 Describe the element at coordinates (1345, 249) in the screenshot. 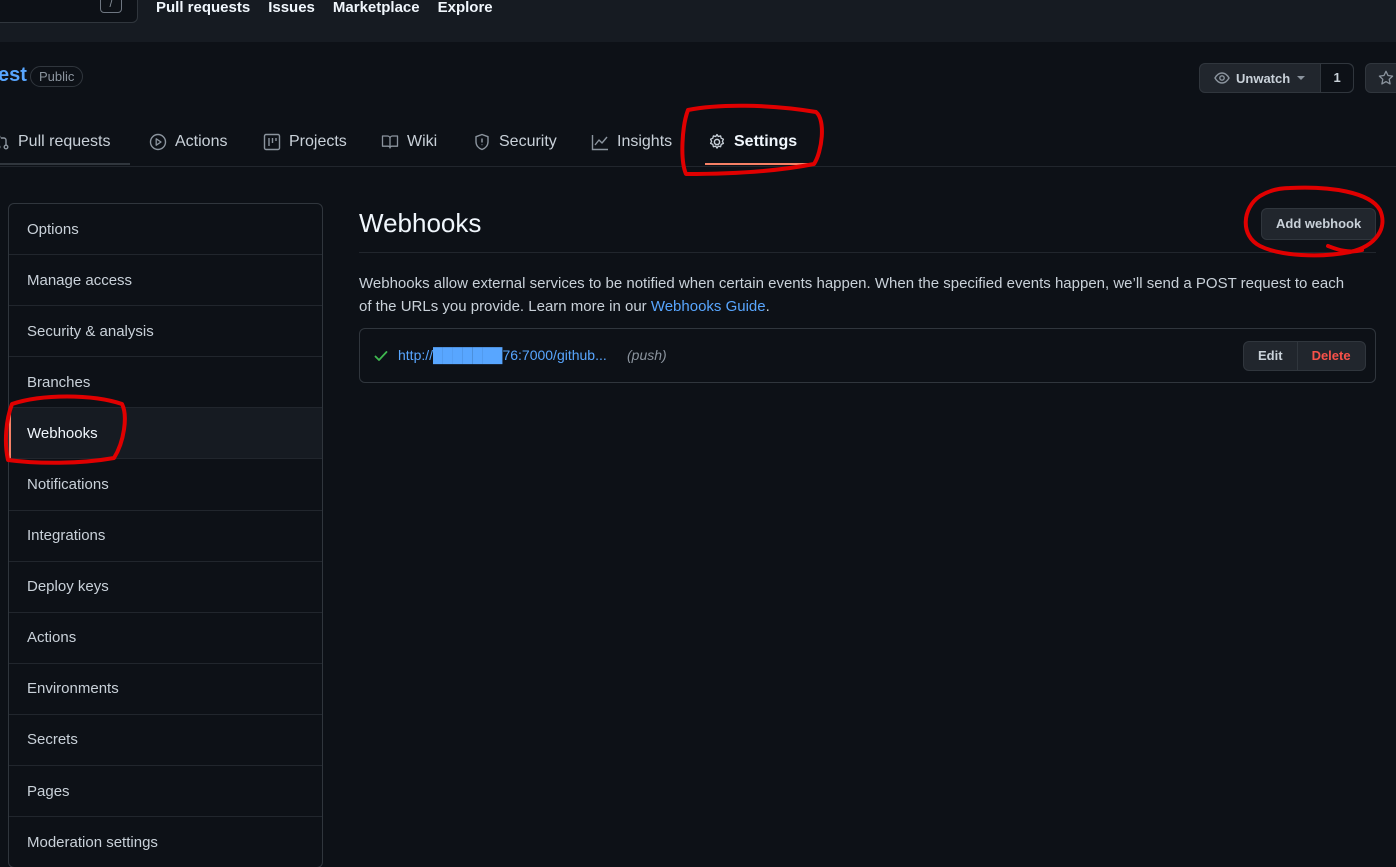

I see `add-webhook-annotation-tail` at that location.